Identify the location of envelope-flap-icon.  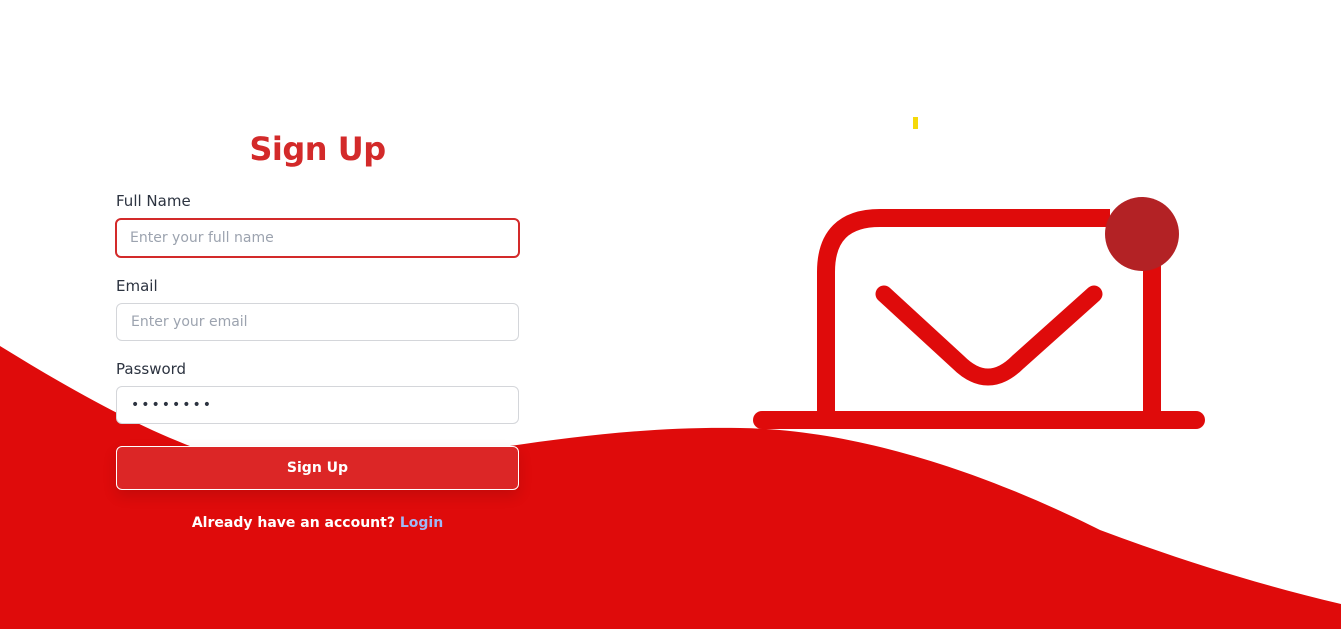
(989, 335).